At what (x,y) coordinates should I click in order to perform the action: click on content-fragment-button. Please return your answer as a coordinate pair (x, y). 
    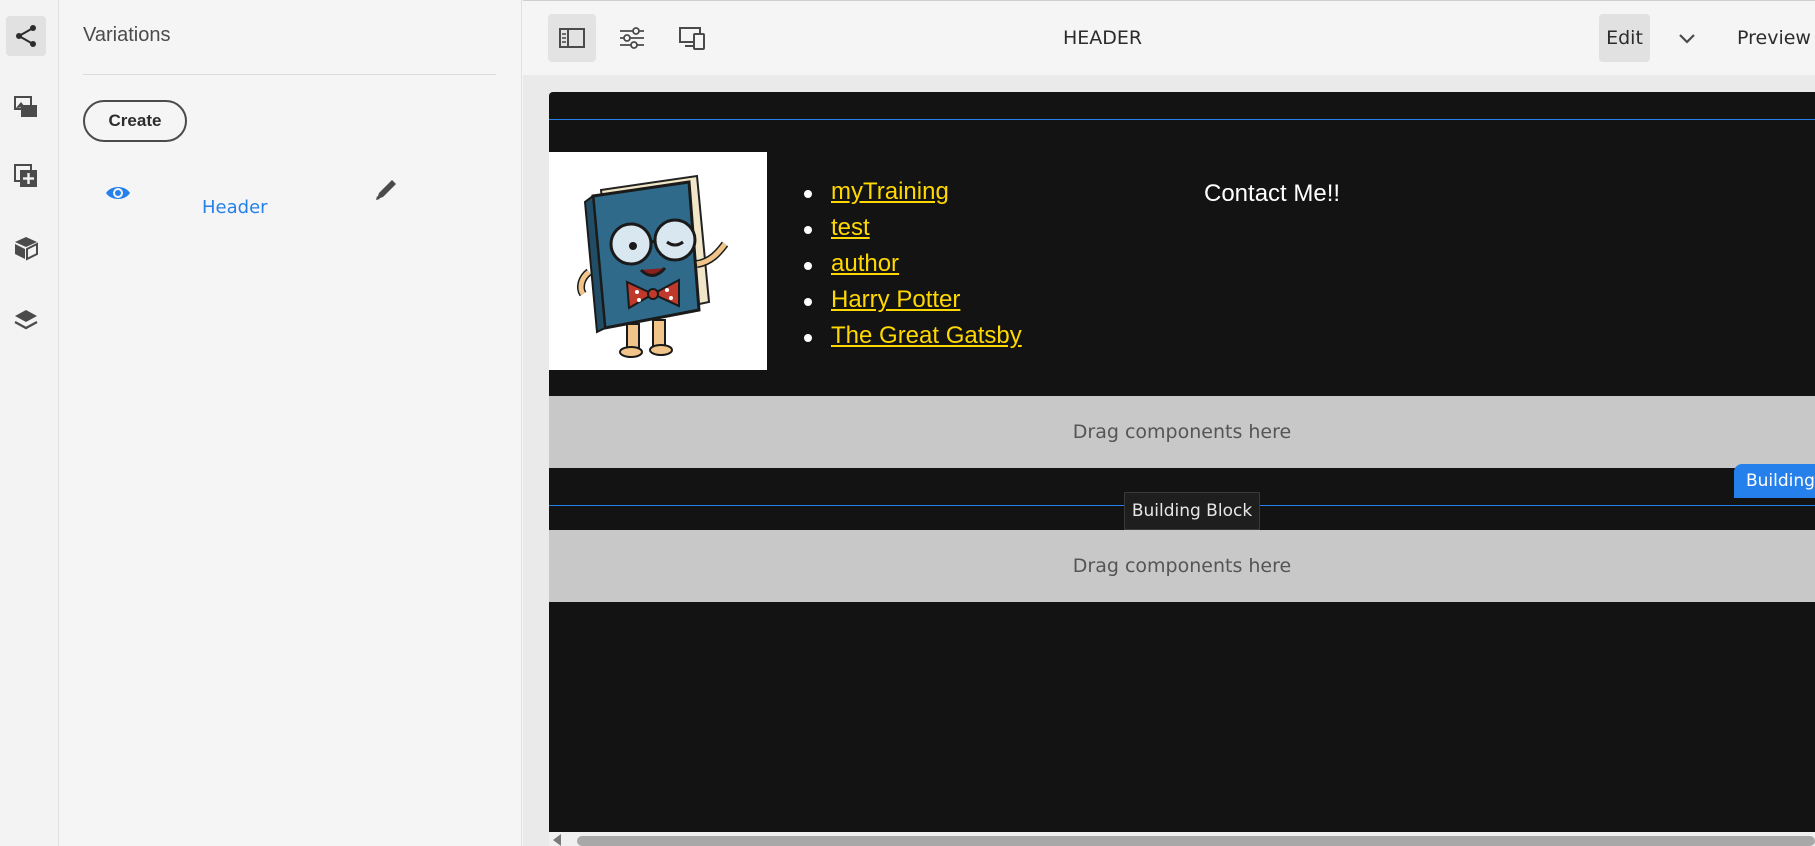
    Looking at the image, I should click on (26, 248).